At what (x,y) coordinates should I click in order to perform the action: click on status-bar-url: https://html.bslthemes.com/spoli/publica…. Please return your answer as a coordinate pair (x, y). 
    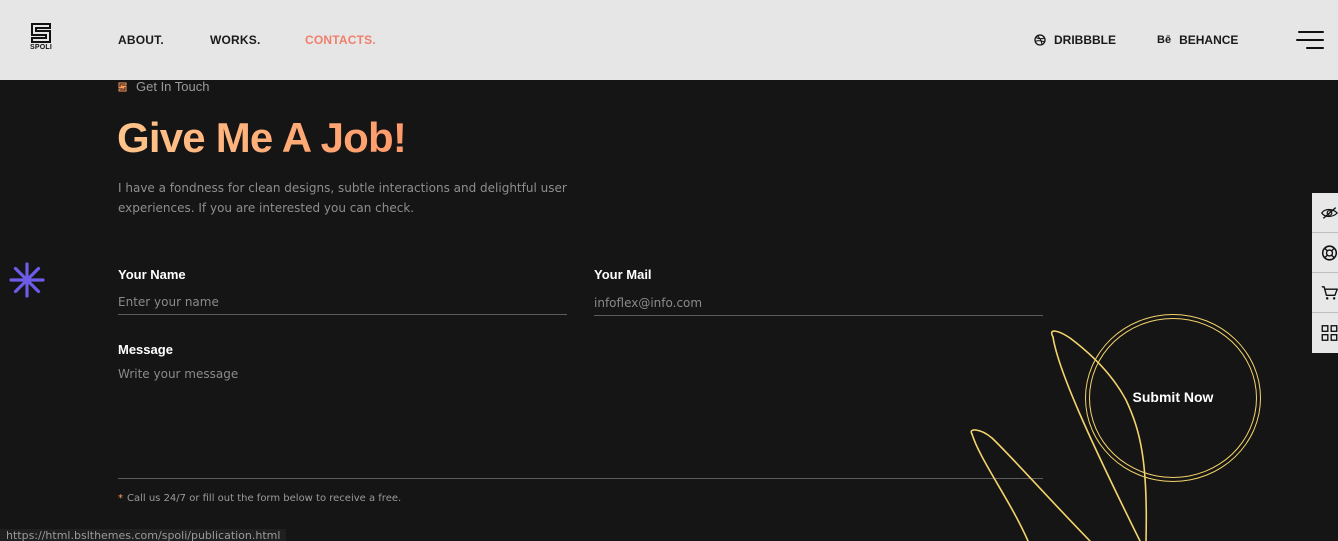
    Looking at the image, I should click on (143, 535).